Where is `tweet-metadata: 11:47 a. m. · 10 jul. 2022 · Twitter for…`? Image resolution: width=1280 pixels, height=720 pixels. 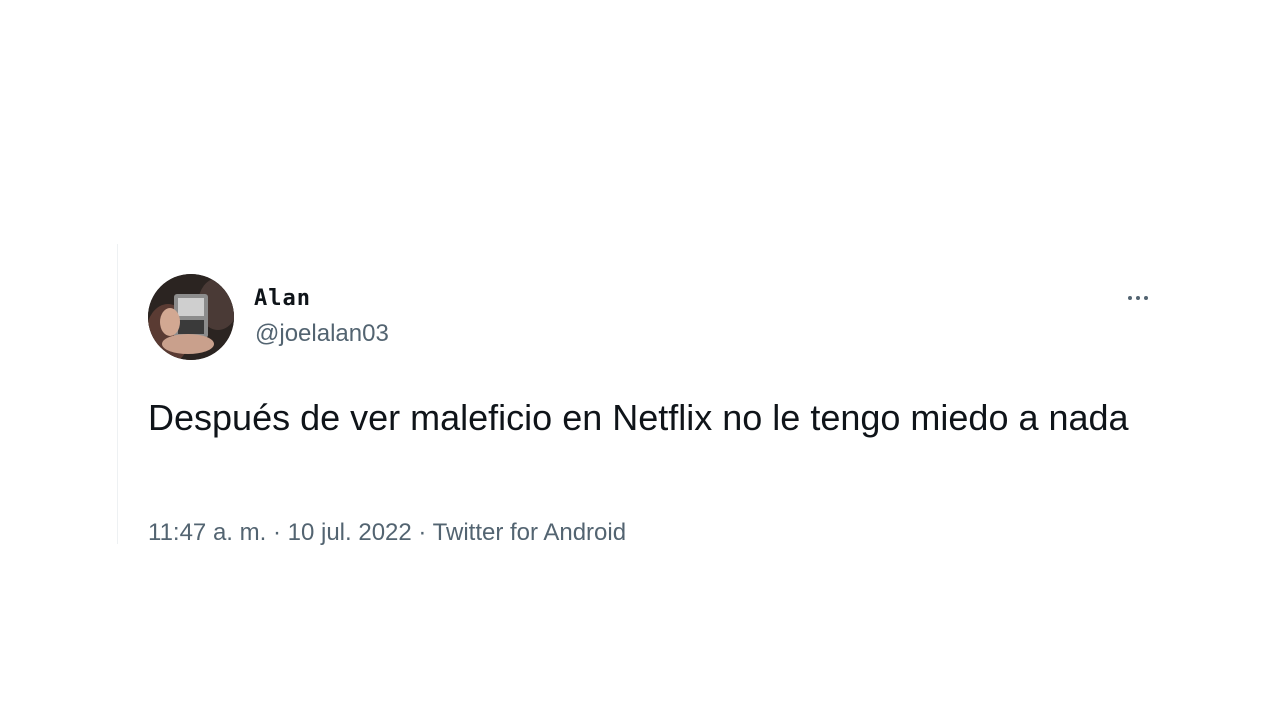 tweet-metadata: 11:47 a. m. · 10 jul. 2022 · Twitter for… is located at coordinates (387, 533).